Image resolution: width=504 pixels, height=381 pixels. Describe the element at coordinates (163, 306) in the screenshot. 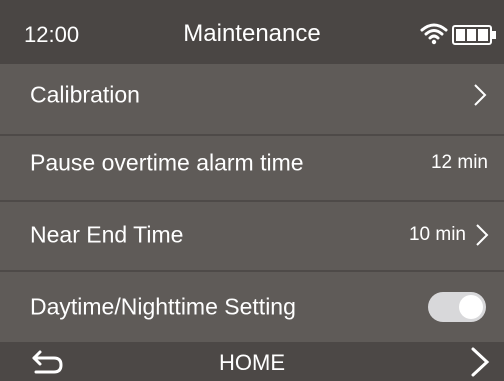

I see `menu-item-label: Daytime/Nighttime Setting` at that location.